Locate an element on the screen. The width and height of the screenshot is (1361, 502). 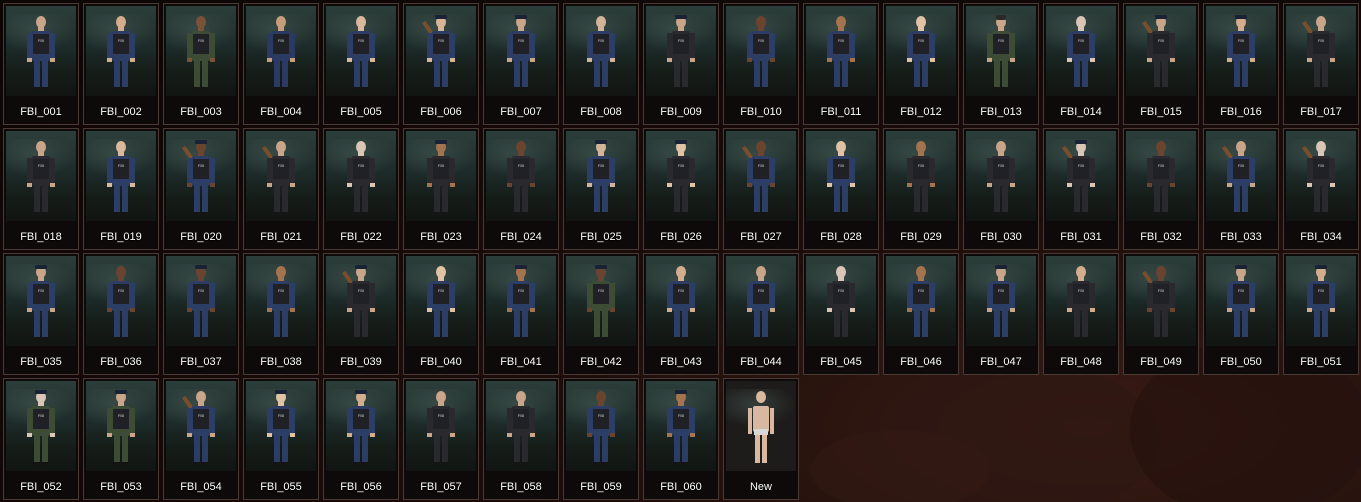
character-tile: FBI FBI_054 is located at coordinates (201, 439).